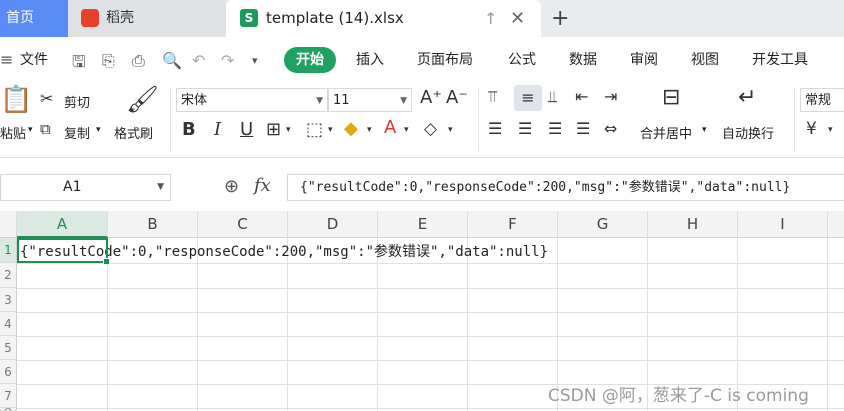 The width and height of the screenshot is (844, 411). What do you see at coordinates (310, 60) in the screenshot?
I see `menu-start: 开始` at bounding box center [310, 60].